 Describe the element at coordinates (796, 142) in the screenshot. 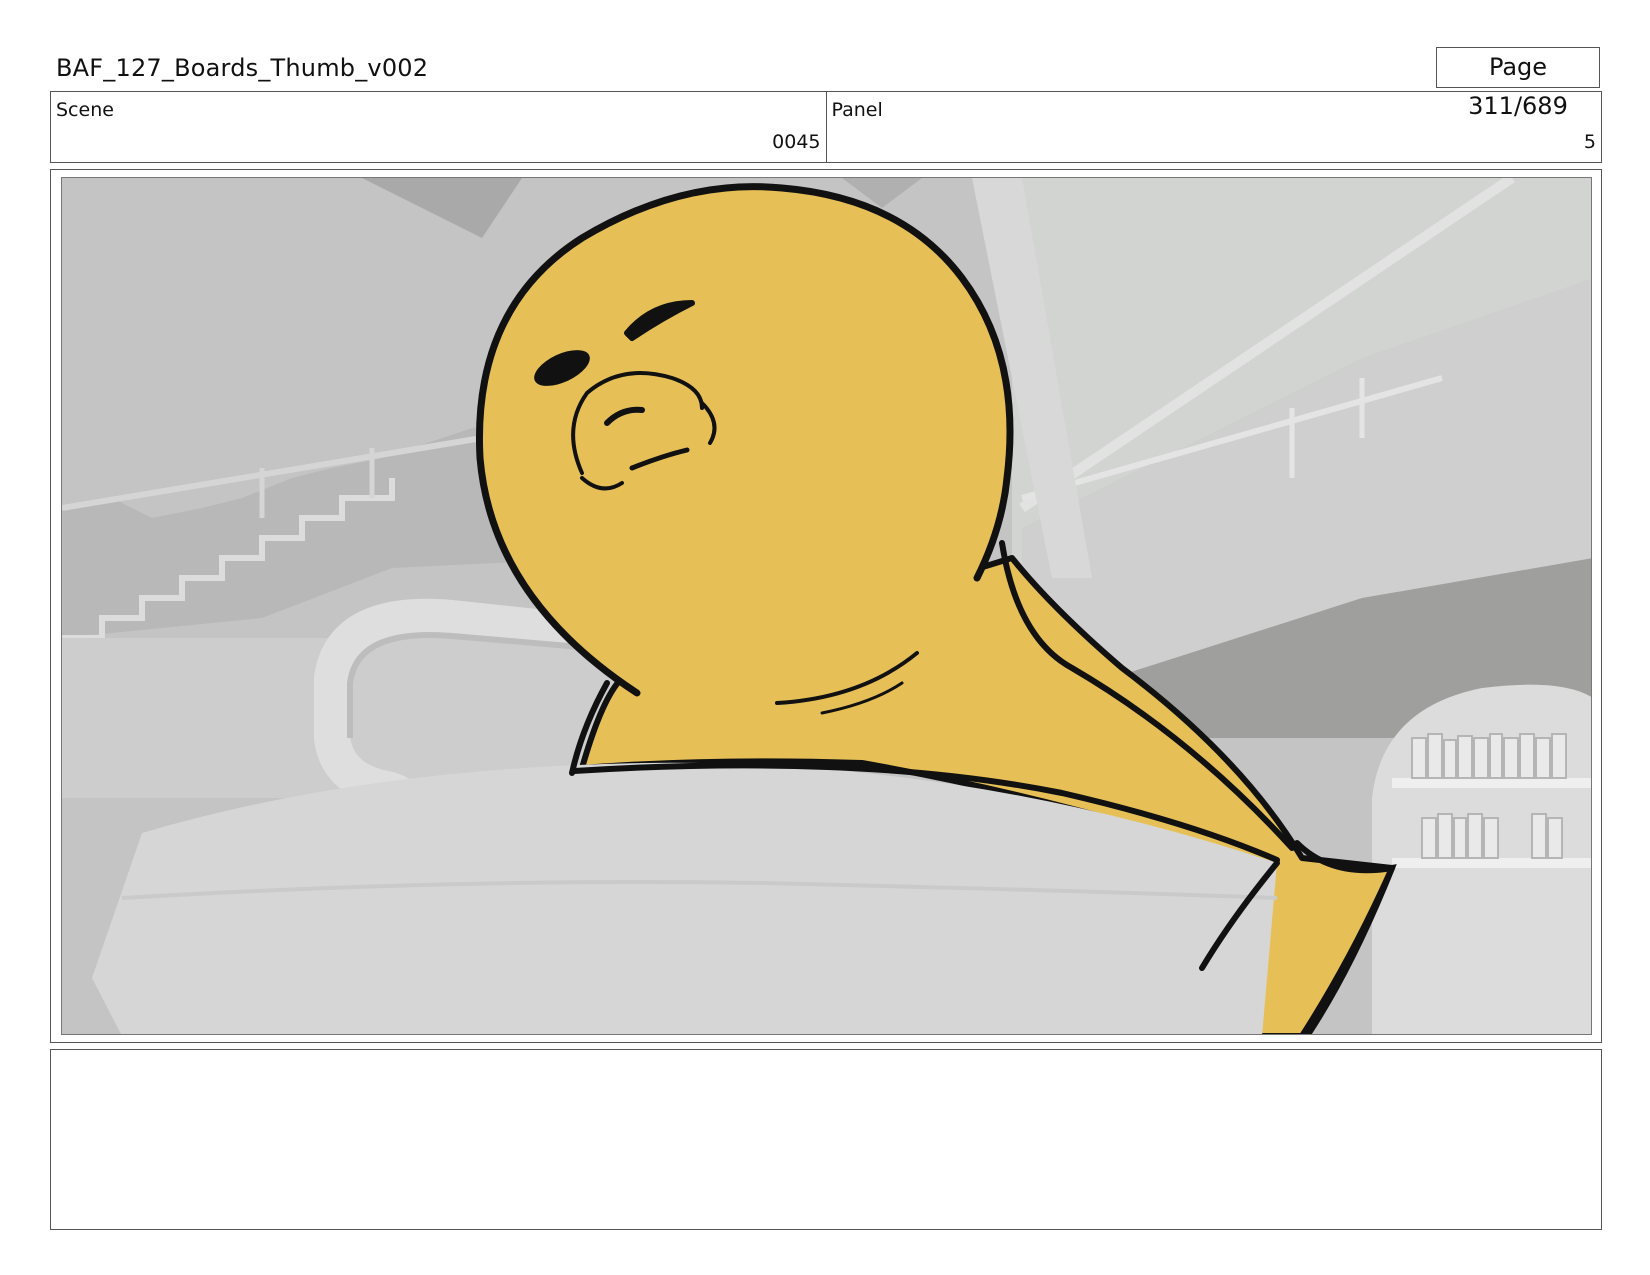

I see `scene-value: 0045` at that location.